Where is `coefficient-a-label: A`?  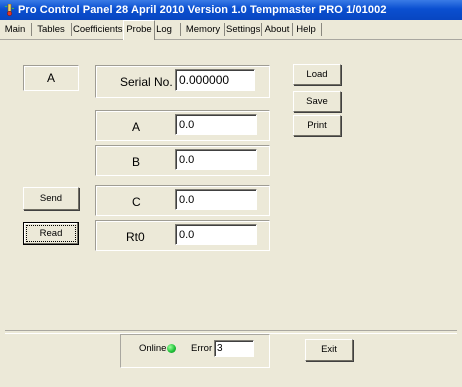
coefficient-a-label: A is located at coordinates (136, 127).